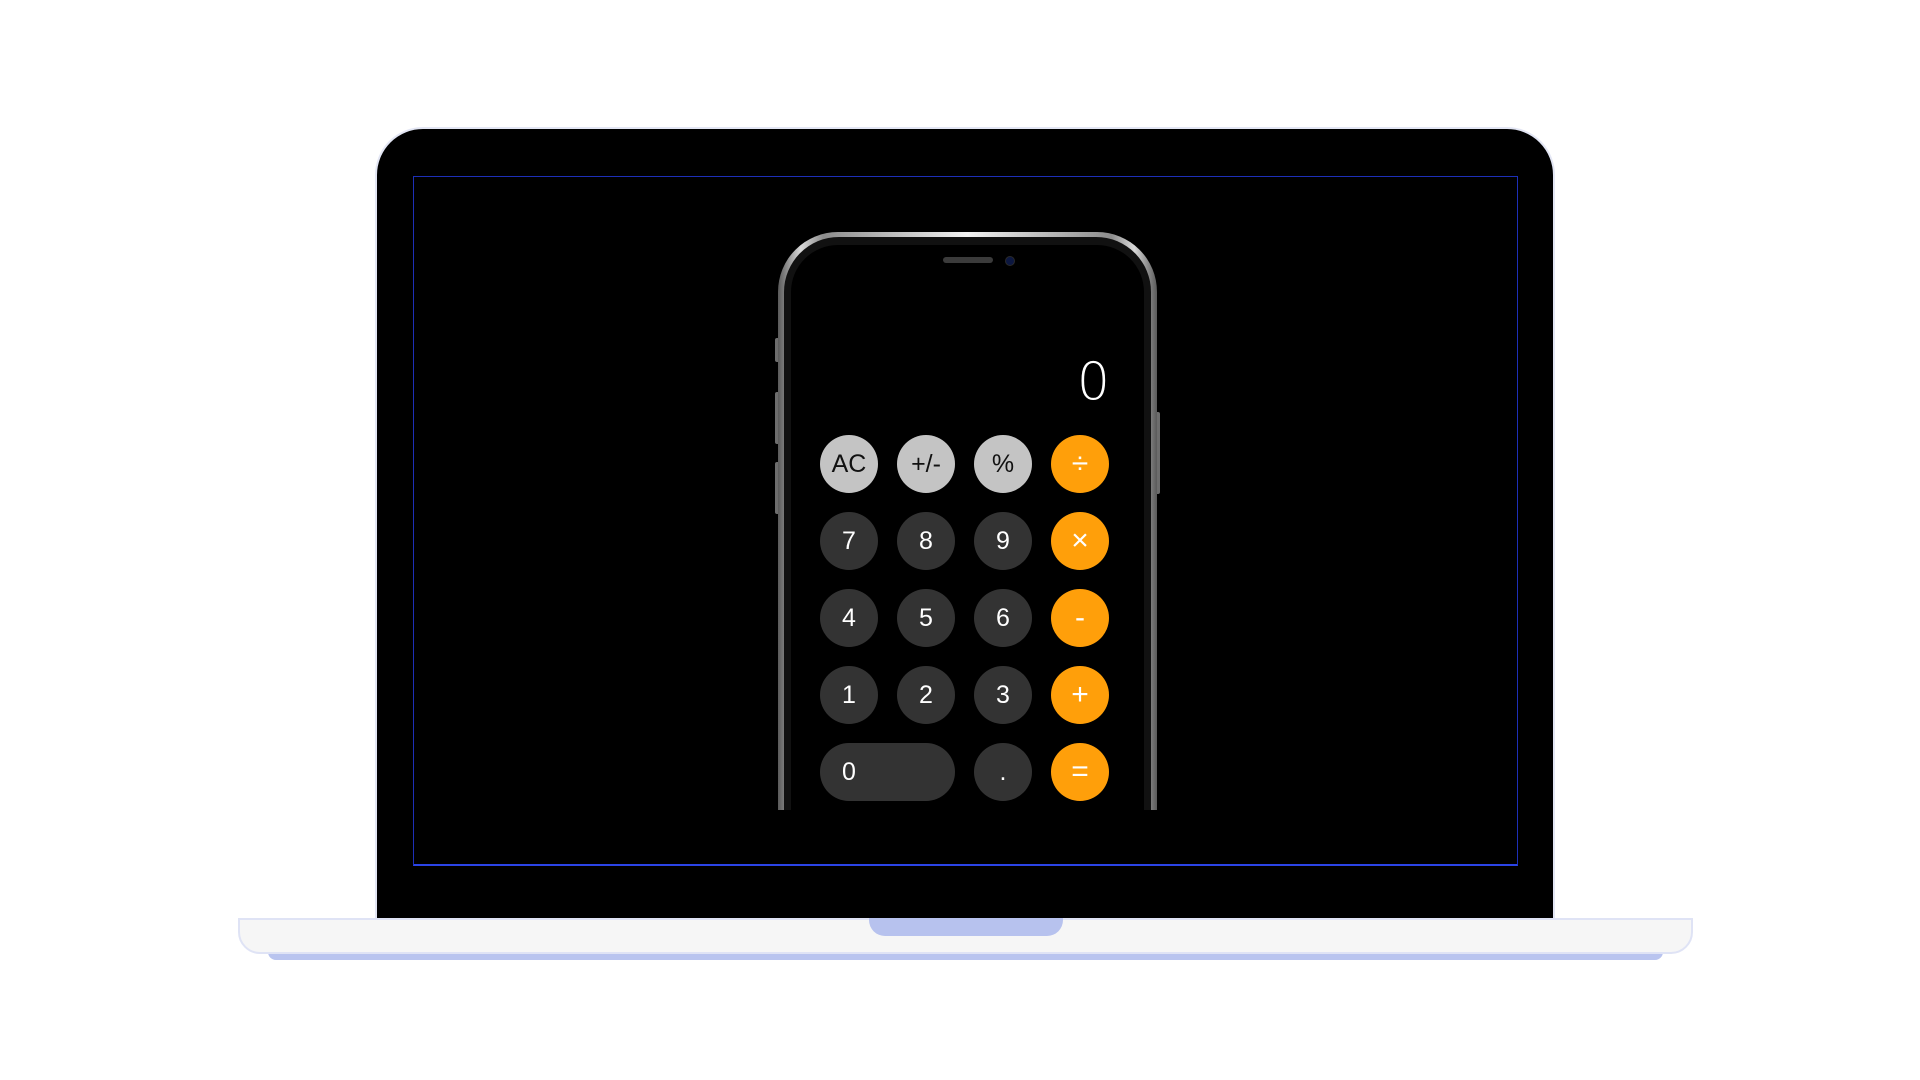  Describe the element at coordinates (1080, 772) in the screenshot. I see `equals-button: =` at that location.